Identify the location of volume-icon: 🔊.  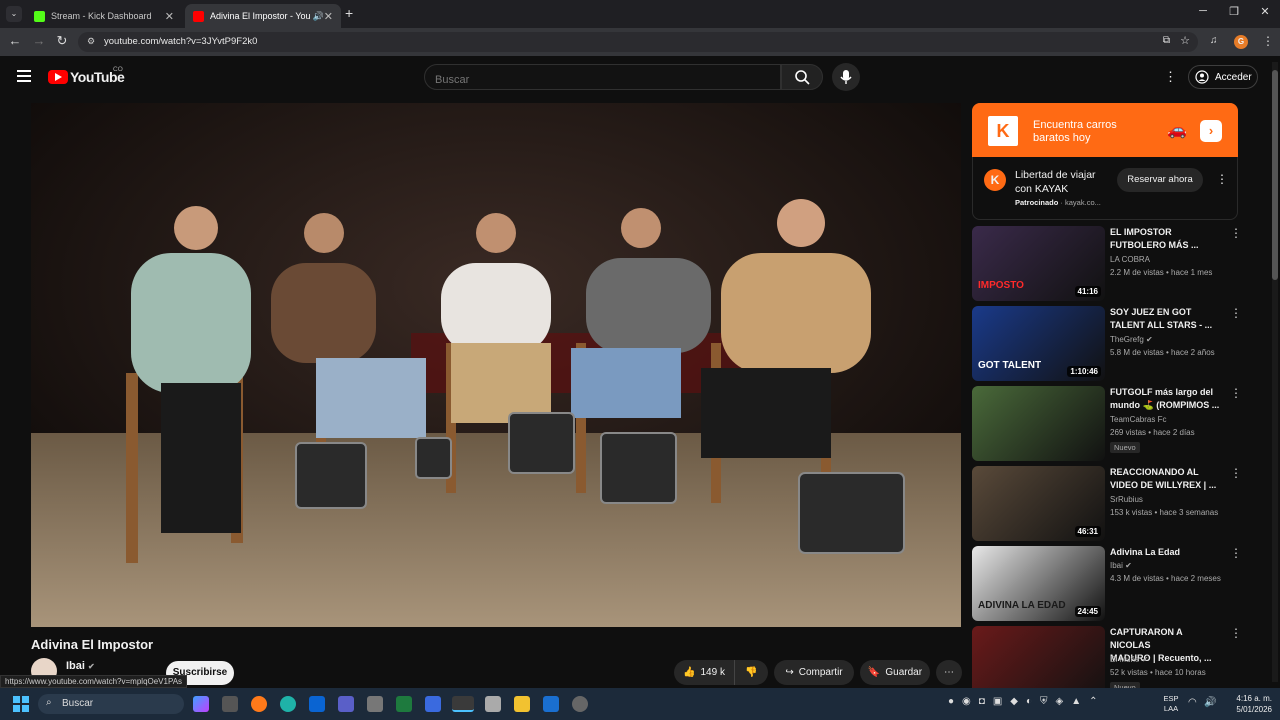
(1210, 702).